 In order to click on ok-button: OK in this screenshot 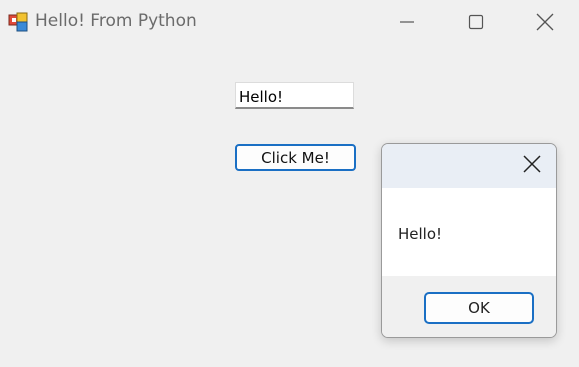, I will do `click(479, 308)`.